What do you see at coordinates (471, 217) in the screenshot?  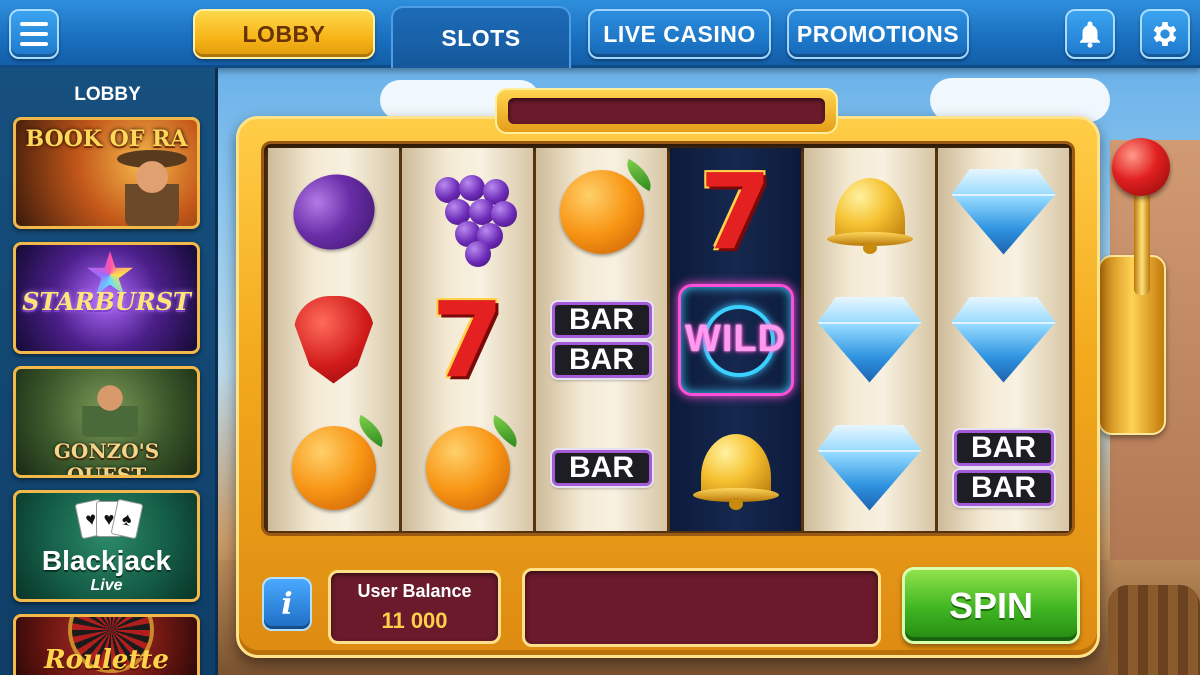 I see `grapes-symbol-icon` at bounding box center [471, 217].